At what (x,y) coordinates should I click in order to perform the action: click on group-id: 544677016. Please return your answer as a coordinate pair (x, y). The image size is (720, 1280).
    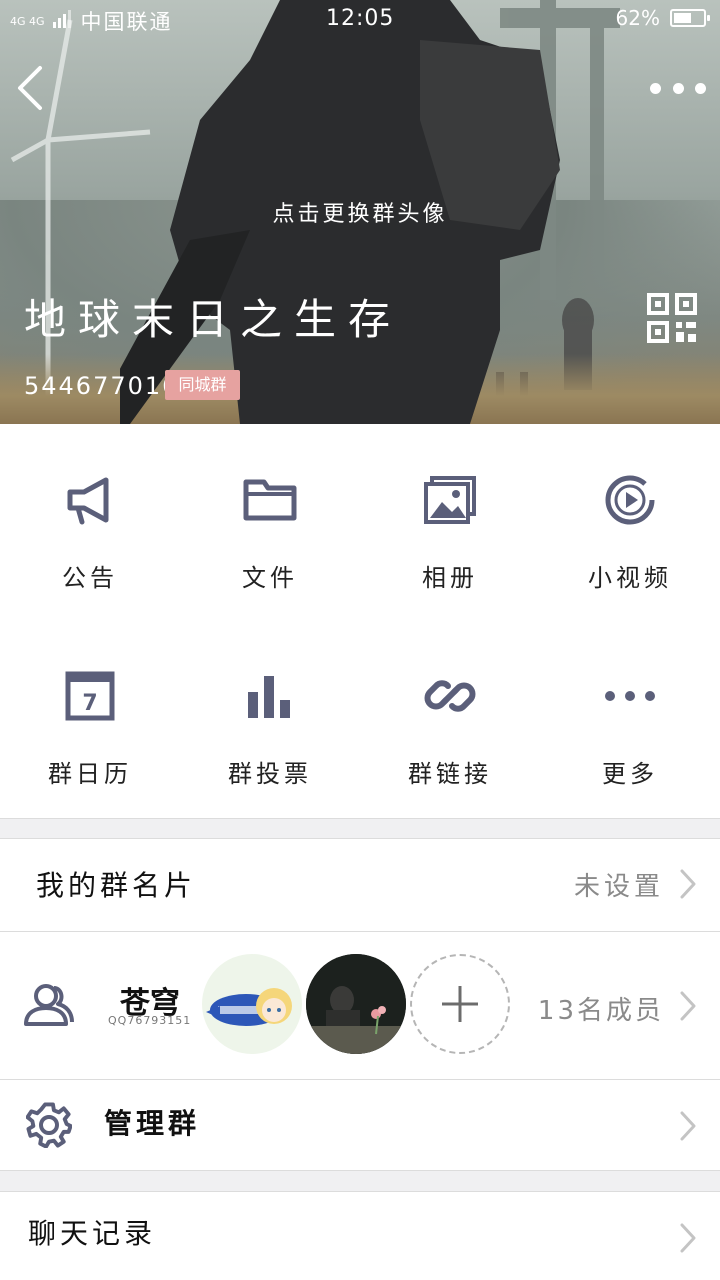
    Looking at the image, I should click on (102, 386).